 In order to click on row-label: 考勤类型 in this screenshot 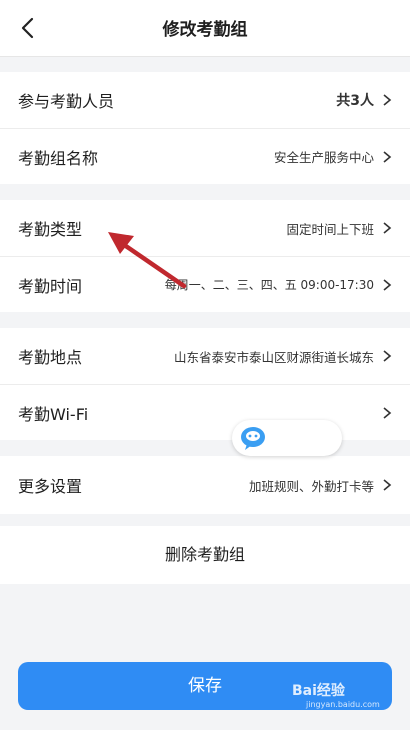, I will do `click(50, 229)`.